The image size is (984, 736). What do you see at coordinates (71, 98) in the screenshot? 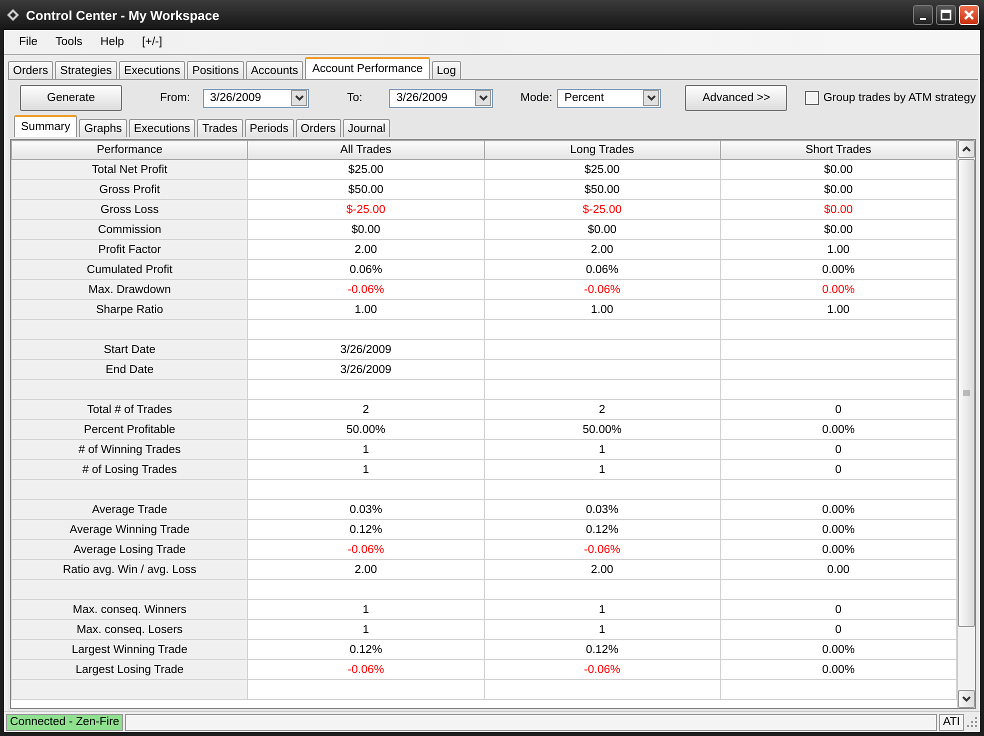
I see `generate-button: Generate` at bounding box center [71, 98].